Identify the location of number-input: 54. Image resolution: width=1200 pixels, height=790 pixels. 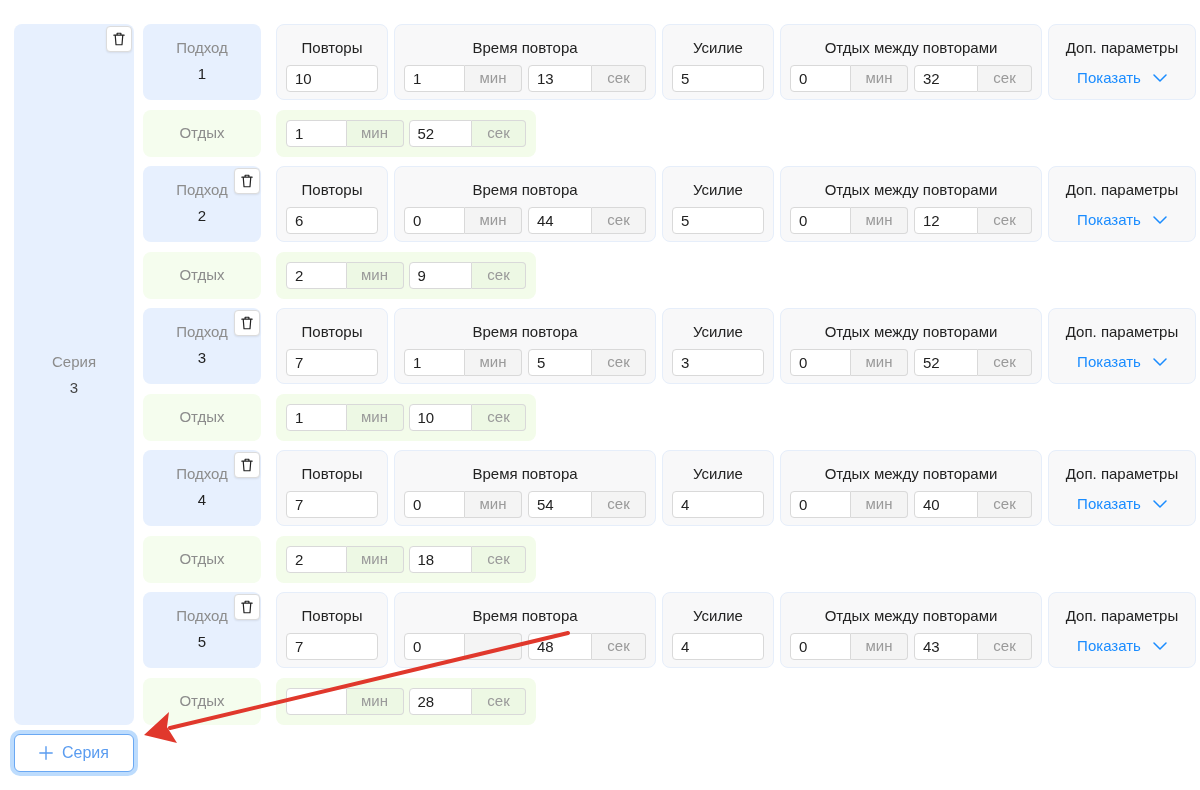
(560, 504).